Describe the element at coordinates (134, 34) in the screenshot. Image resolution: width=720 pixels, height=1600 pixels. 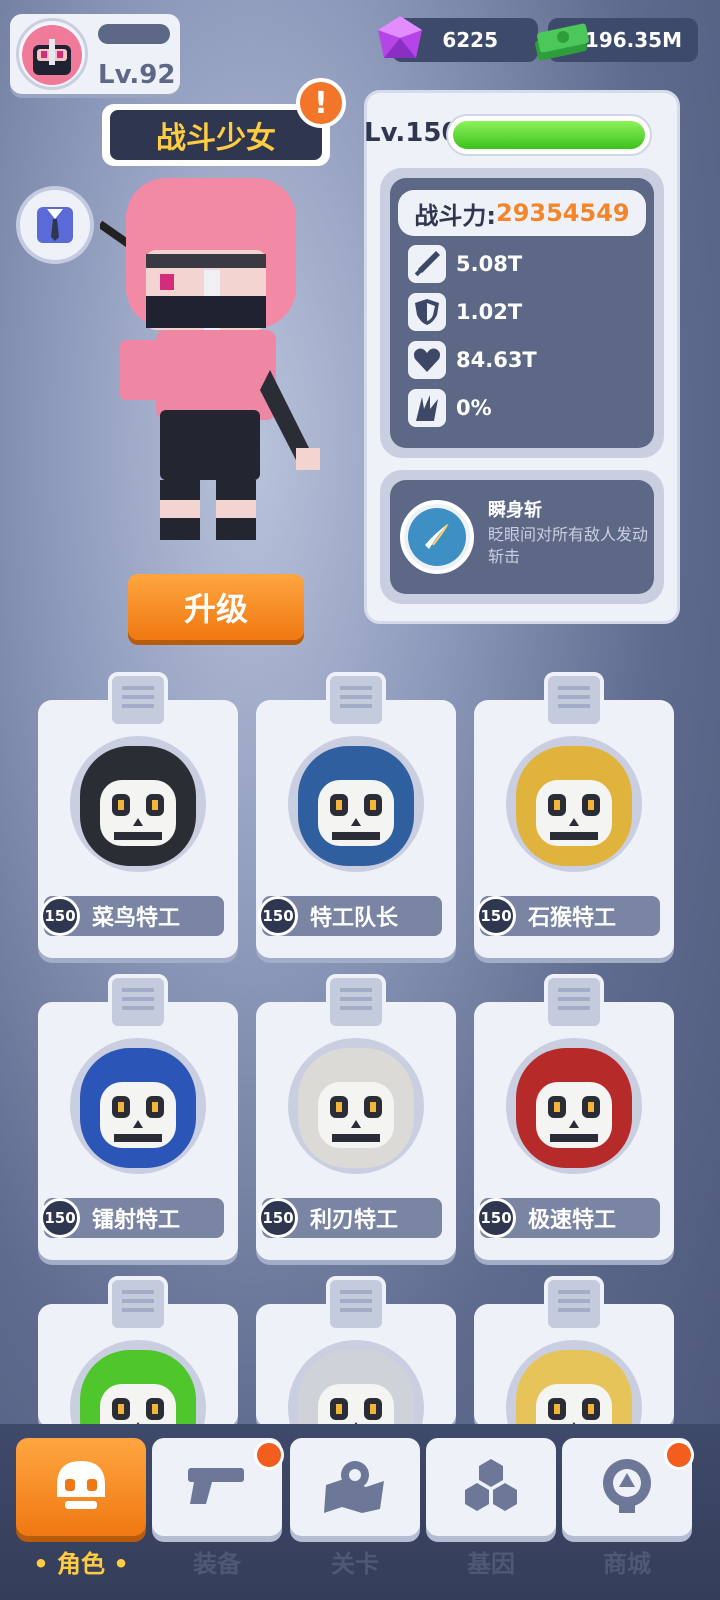
I see `player-name-bar` at that location.